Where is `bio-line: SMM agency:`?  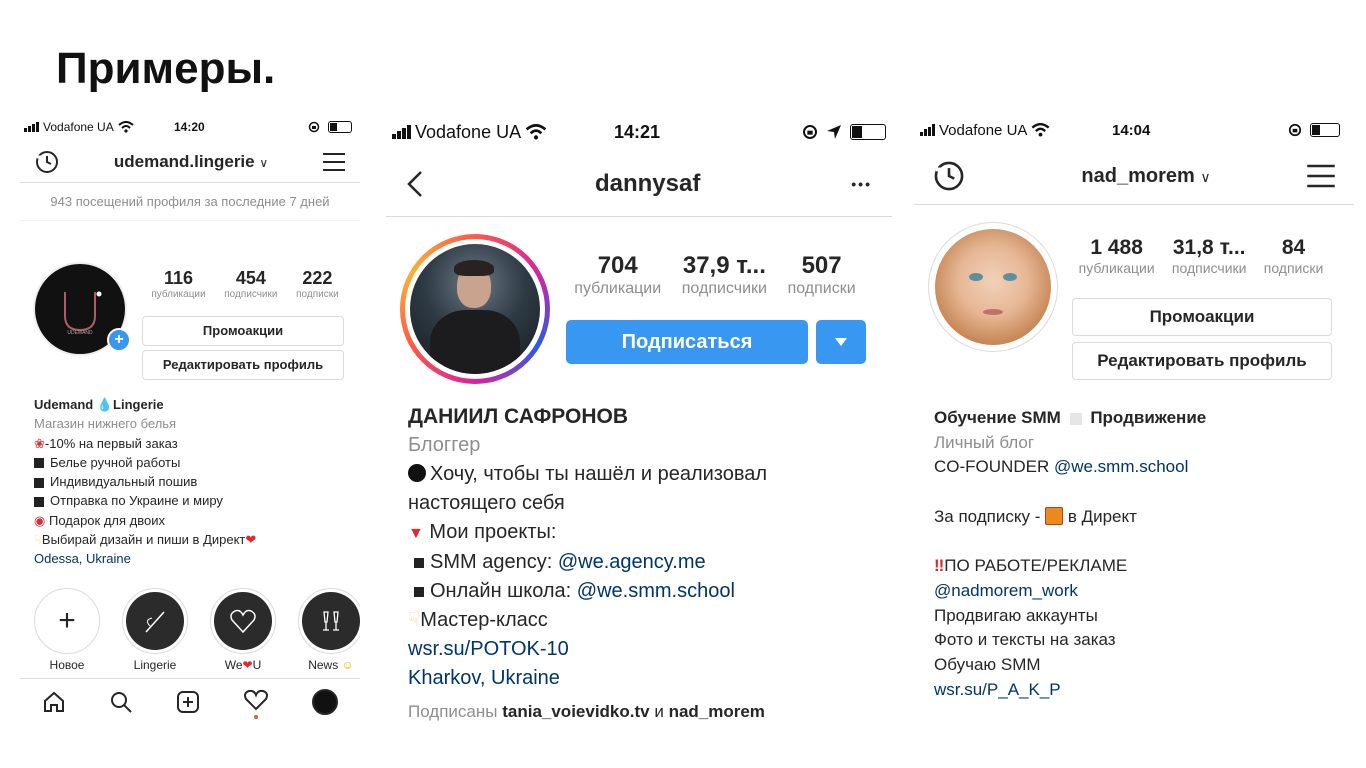
bio-line: SMM agency: is located at coordinates (494, 562).